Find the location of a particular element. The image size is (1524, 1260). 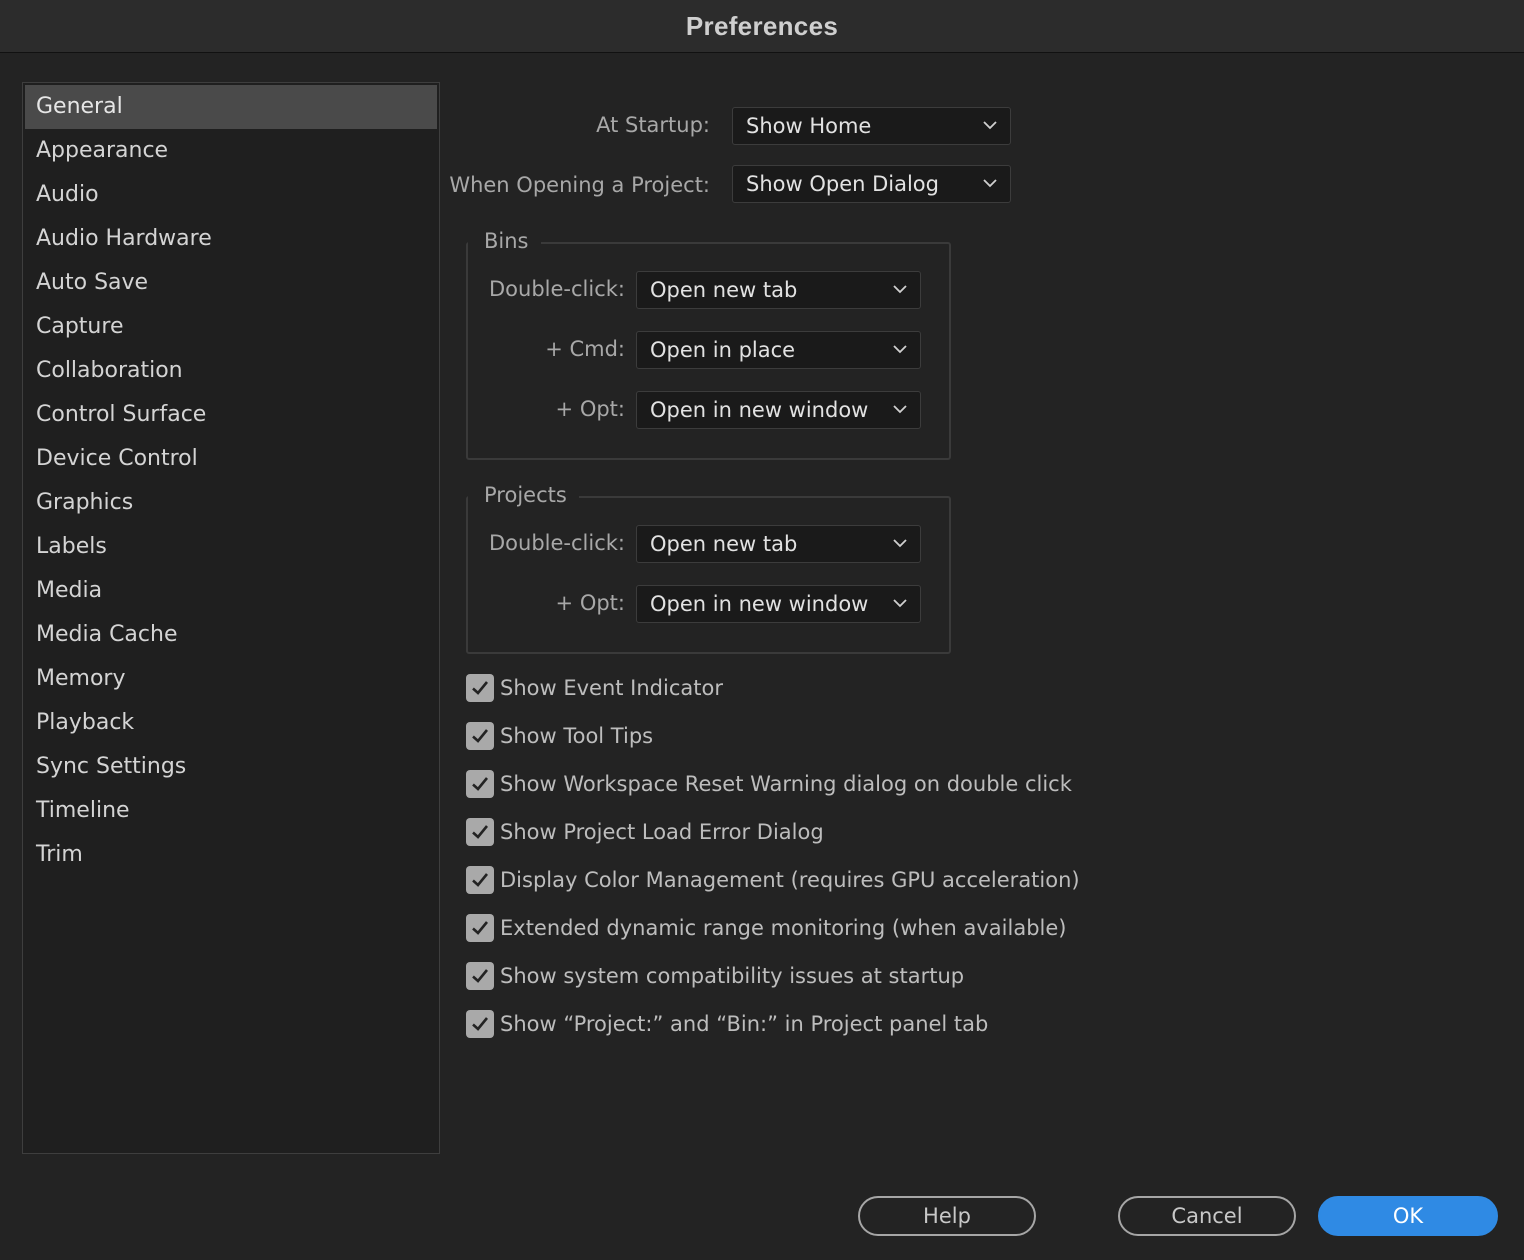

sidebar-item-media: Media is located at coordinates (231, 591).